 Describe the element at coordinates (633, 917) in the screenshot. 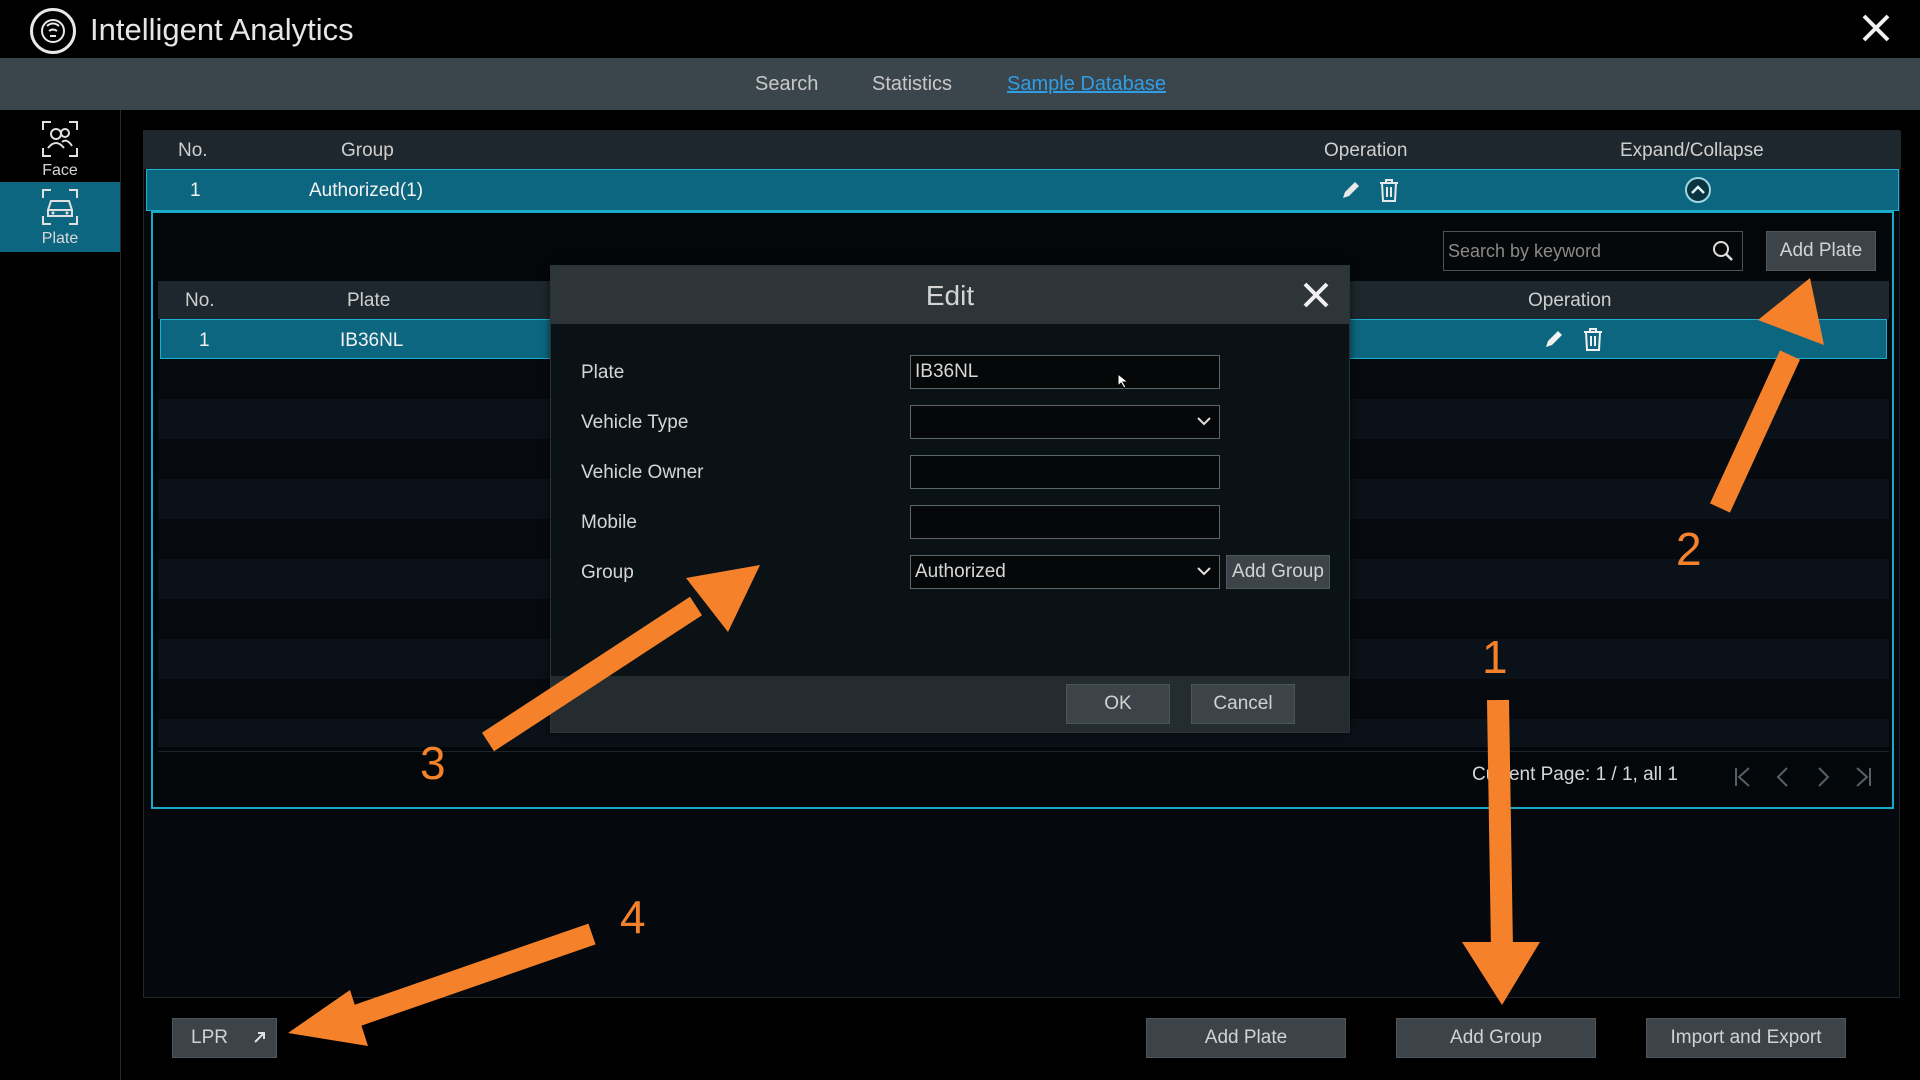

I see `annotation-number-4: 4` at that location.